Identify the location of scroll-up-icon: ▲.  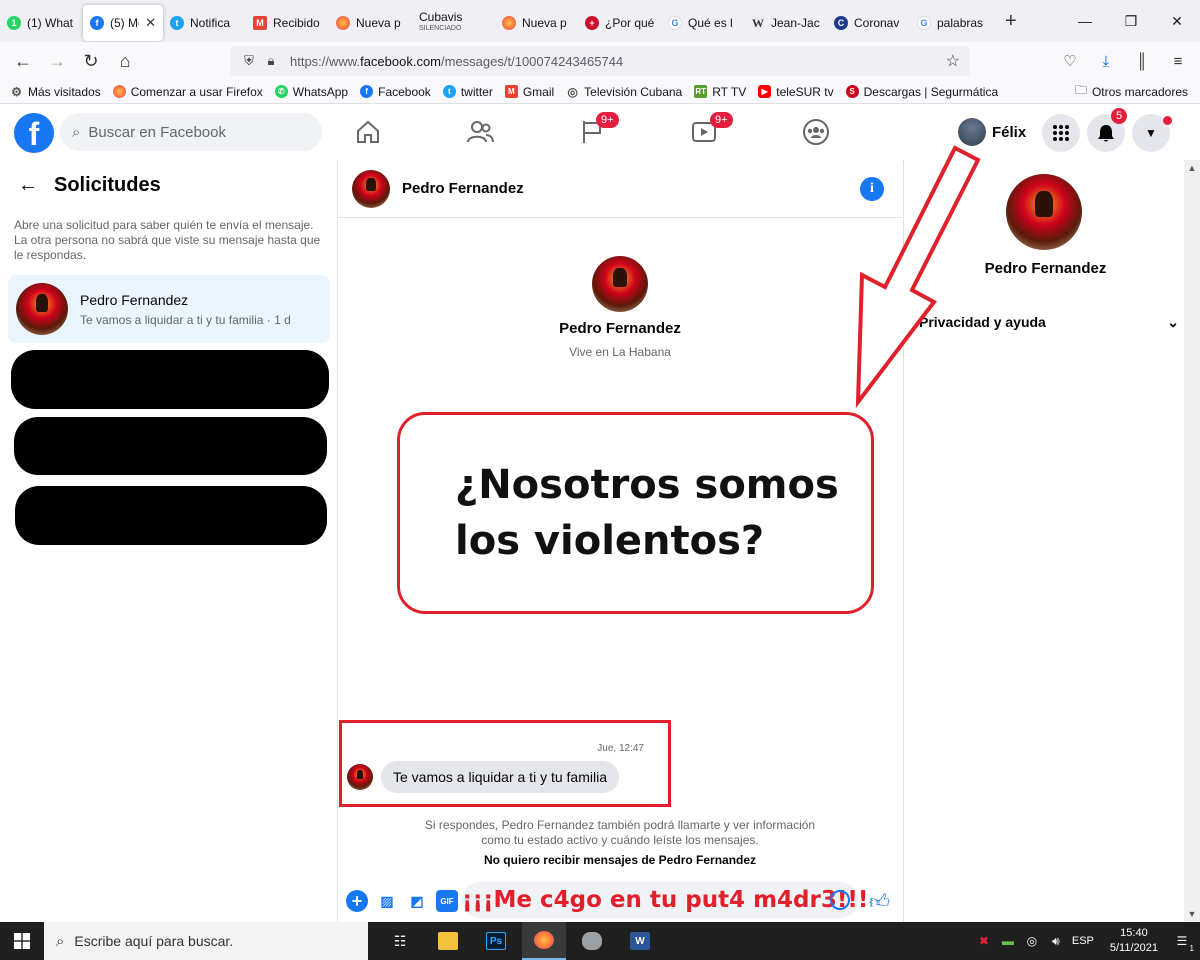
(1192, 168).